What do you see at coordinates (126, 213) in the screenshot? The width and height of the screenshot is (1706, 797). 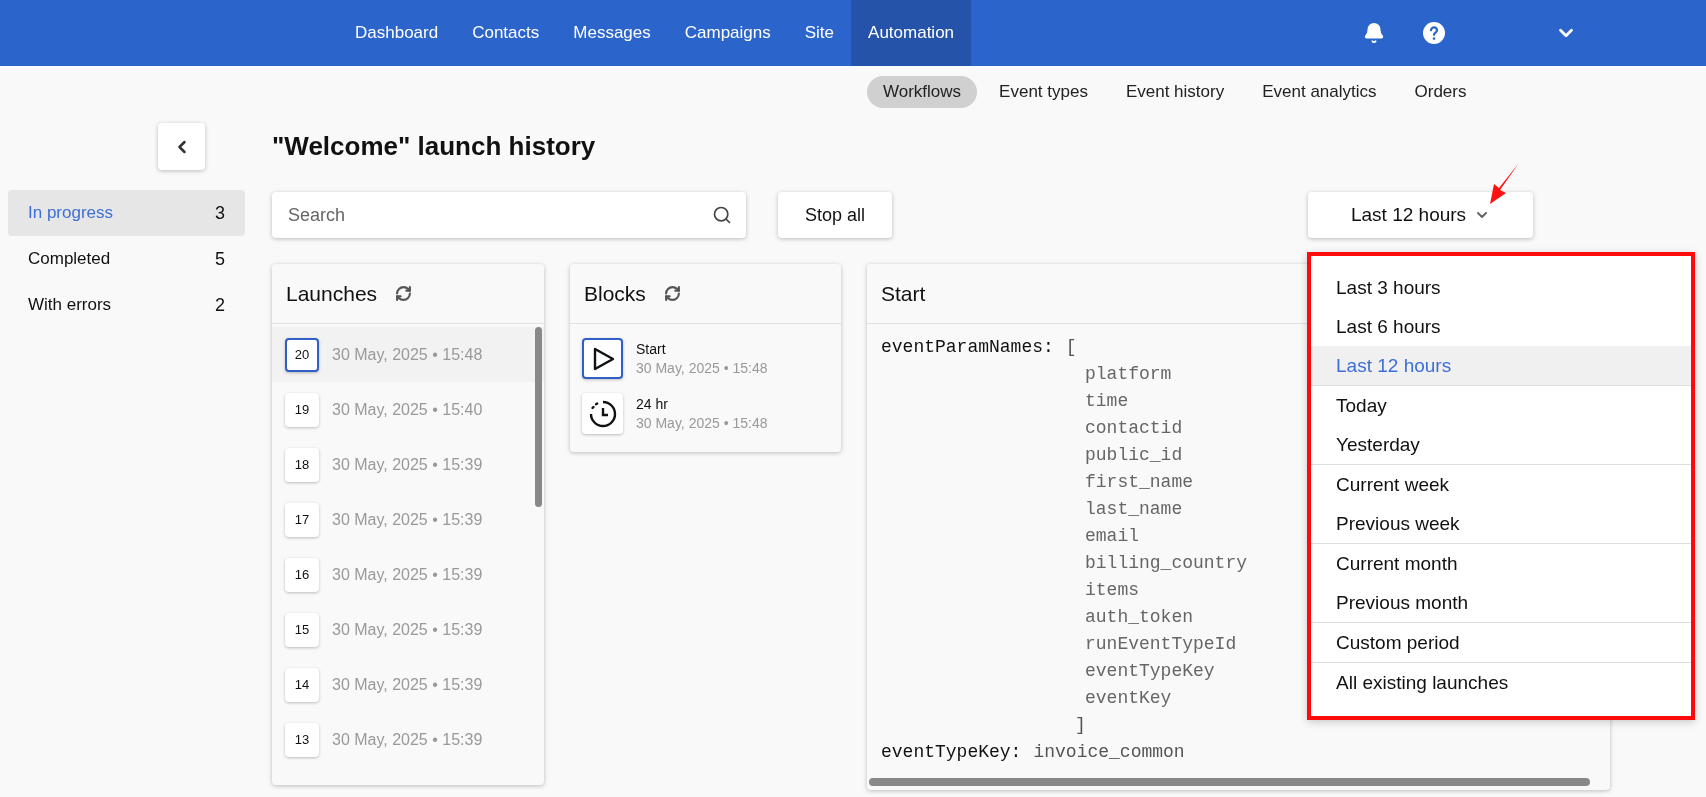 I see `sidebar-item: In progress 3` at bounding box center [126, 213].